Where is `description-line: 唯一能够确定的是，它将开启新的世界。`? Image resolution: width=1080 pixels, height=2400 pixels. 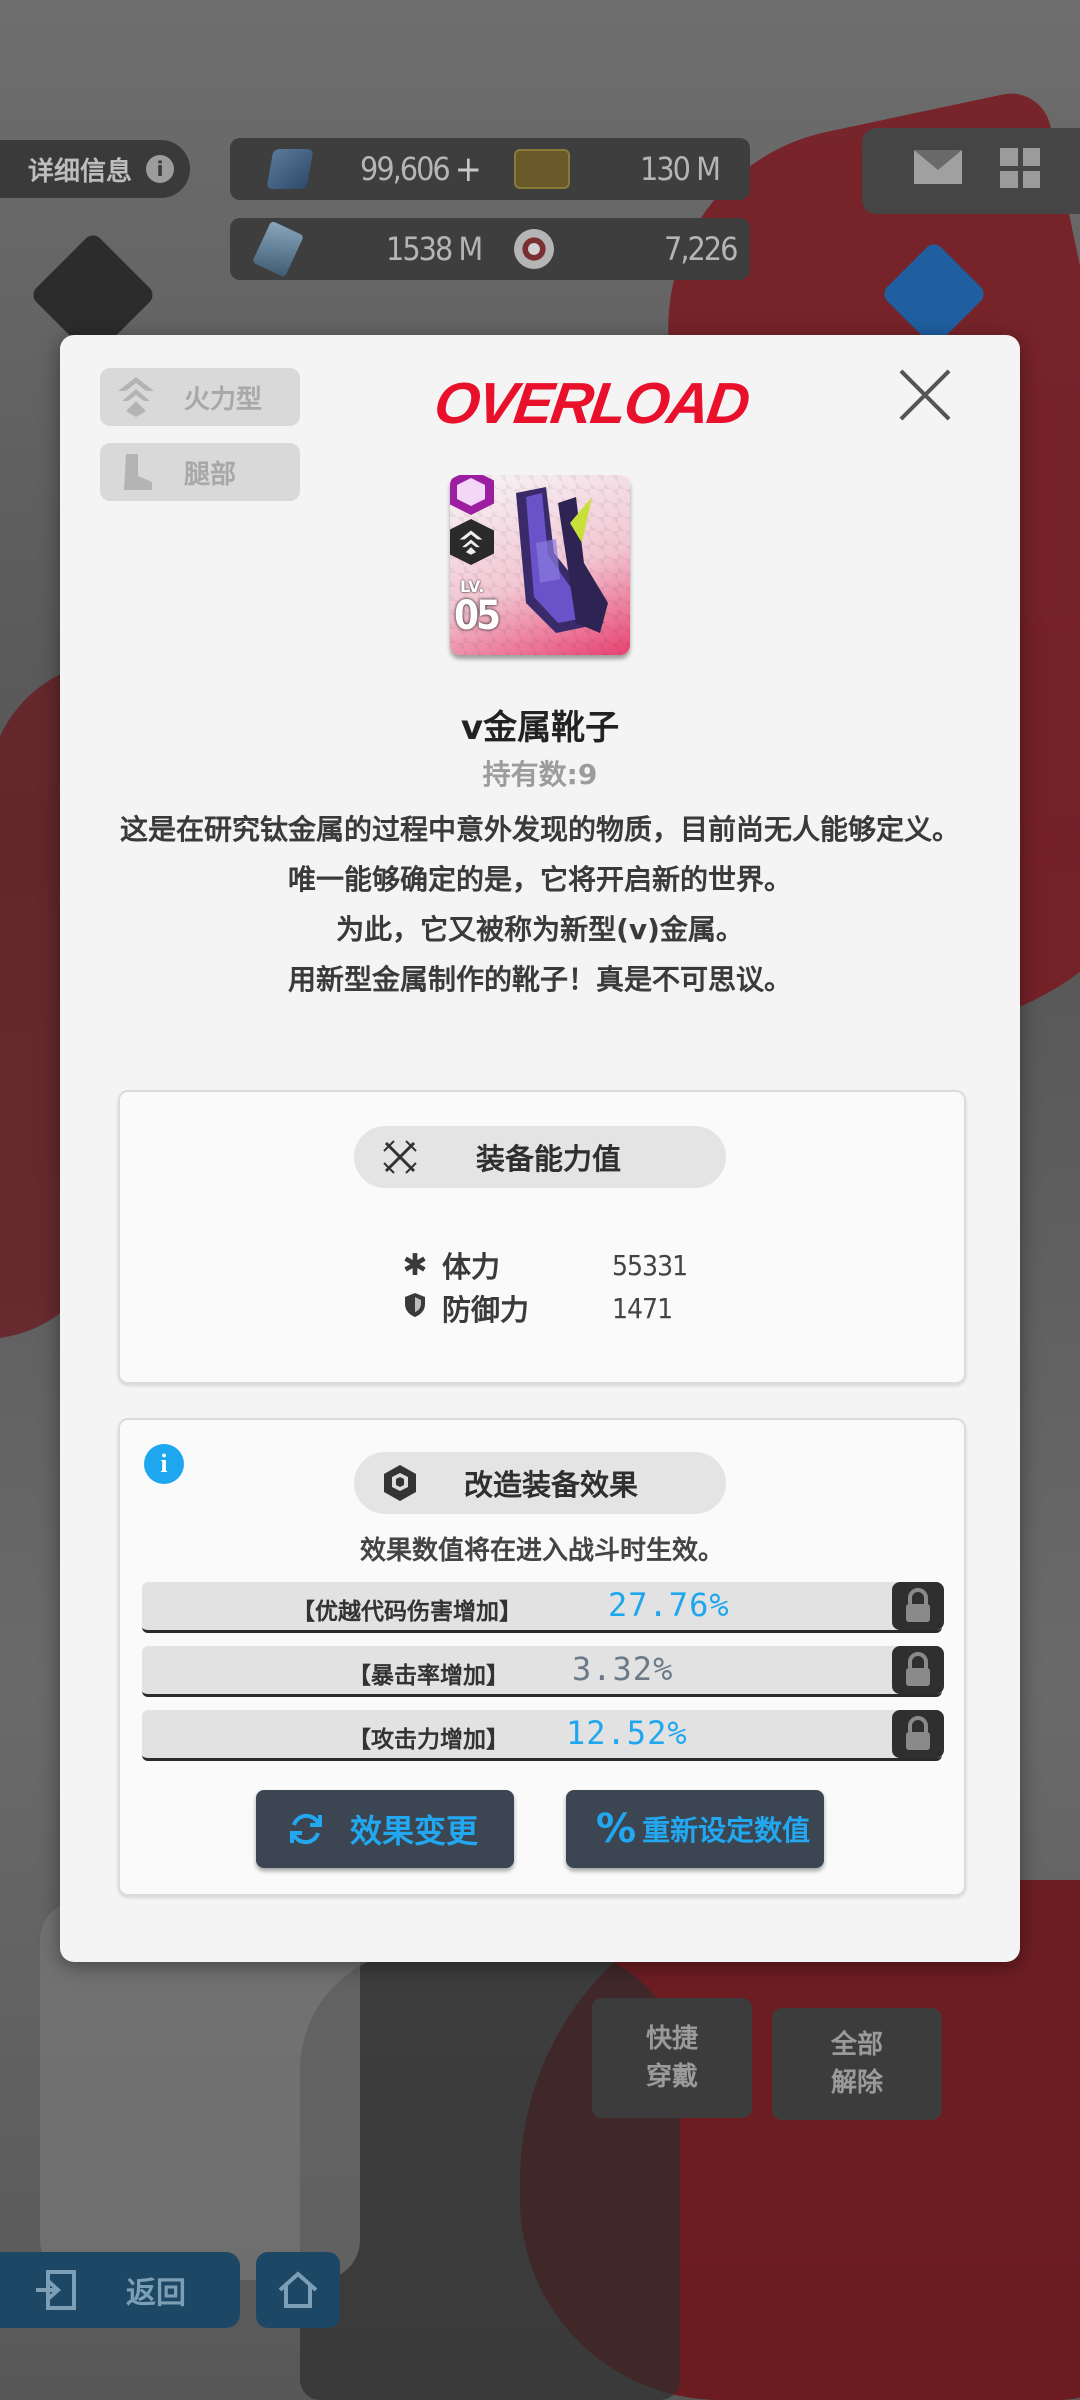
description-line: 唯一能够确定的是，它将开启新的世界。 is located at coordinates (539, 879).